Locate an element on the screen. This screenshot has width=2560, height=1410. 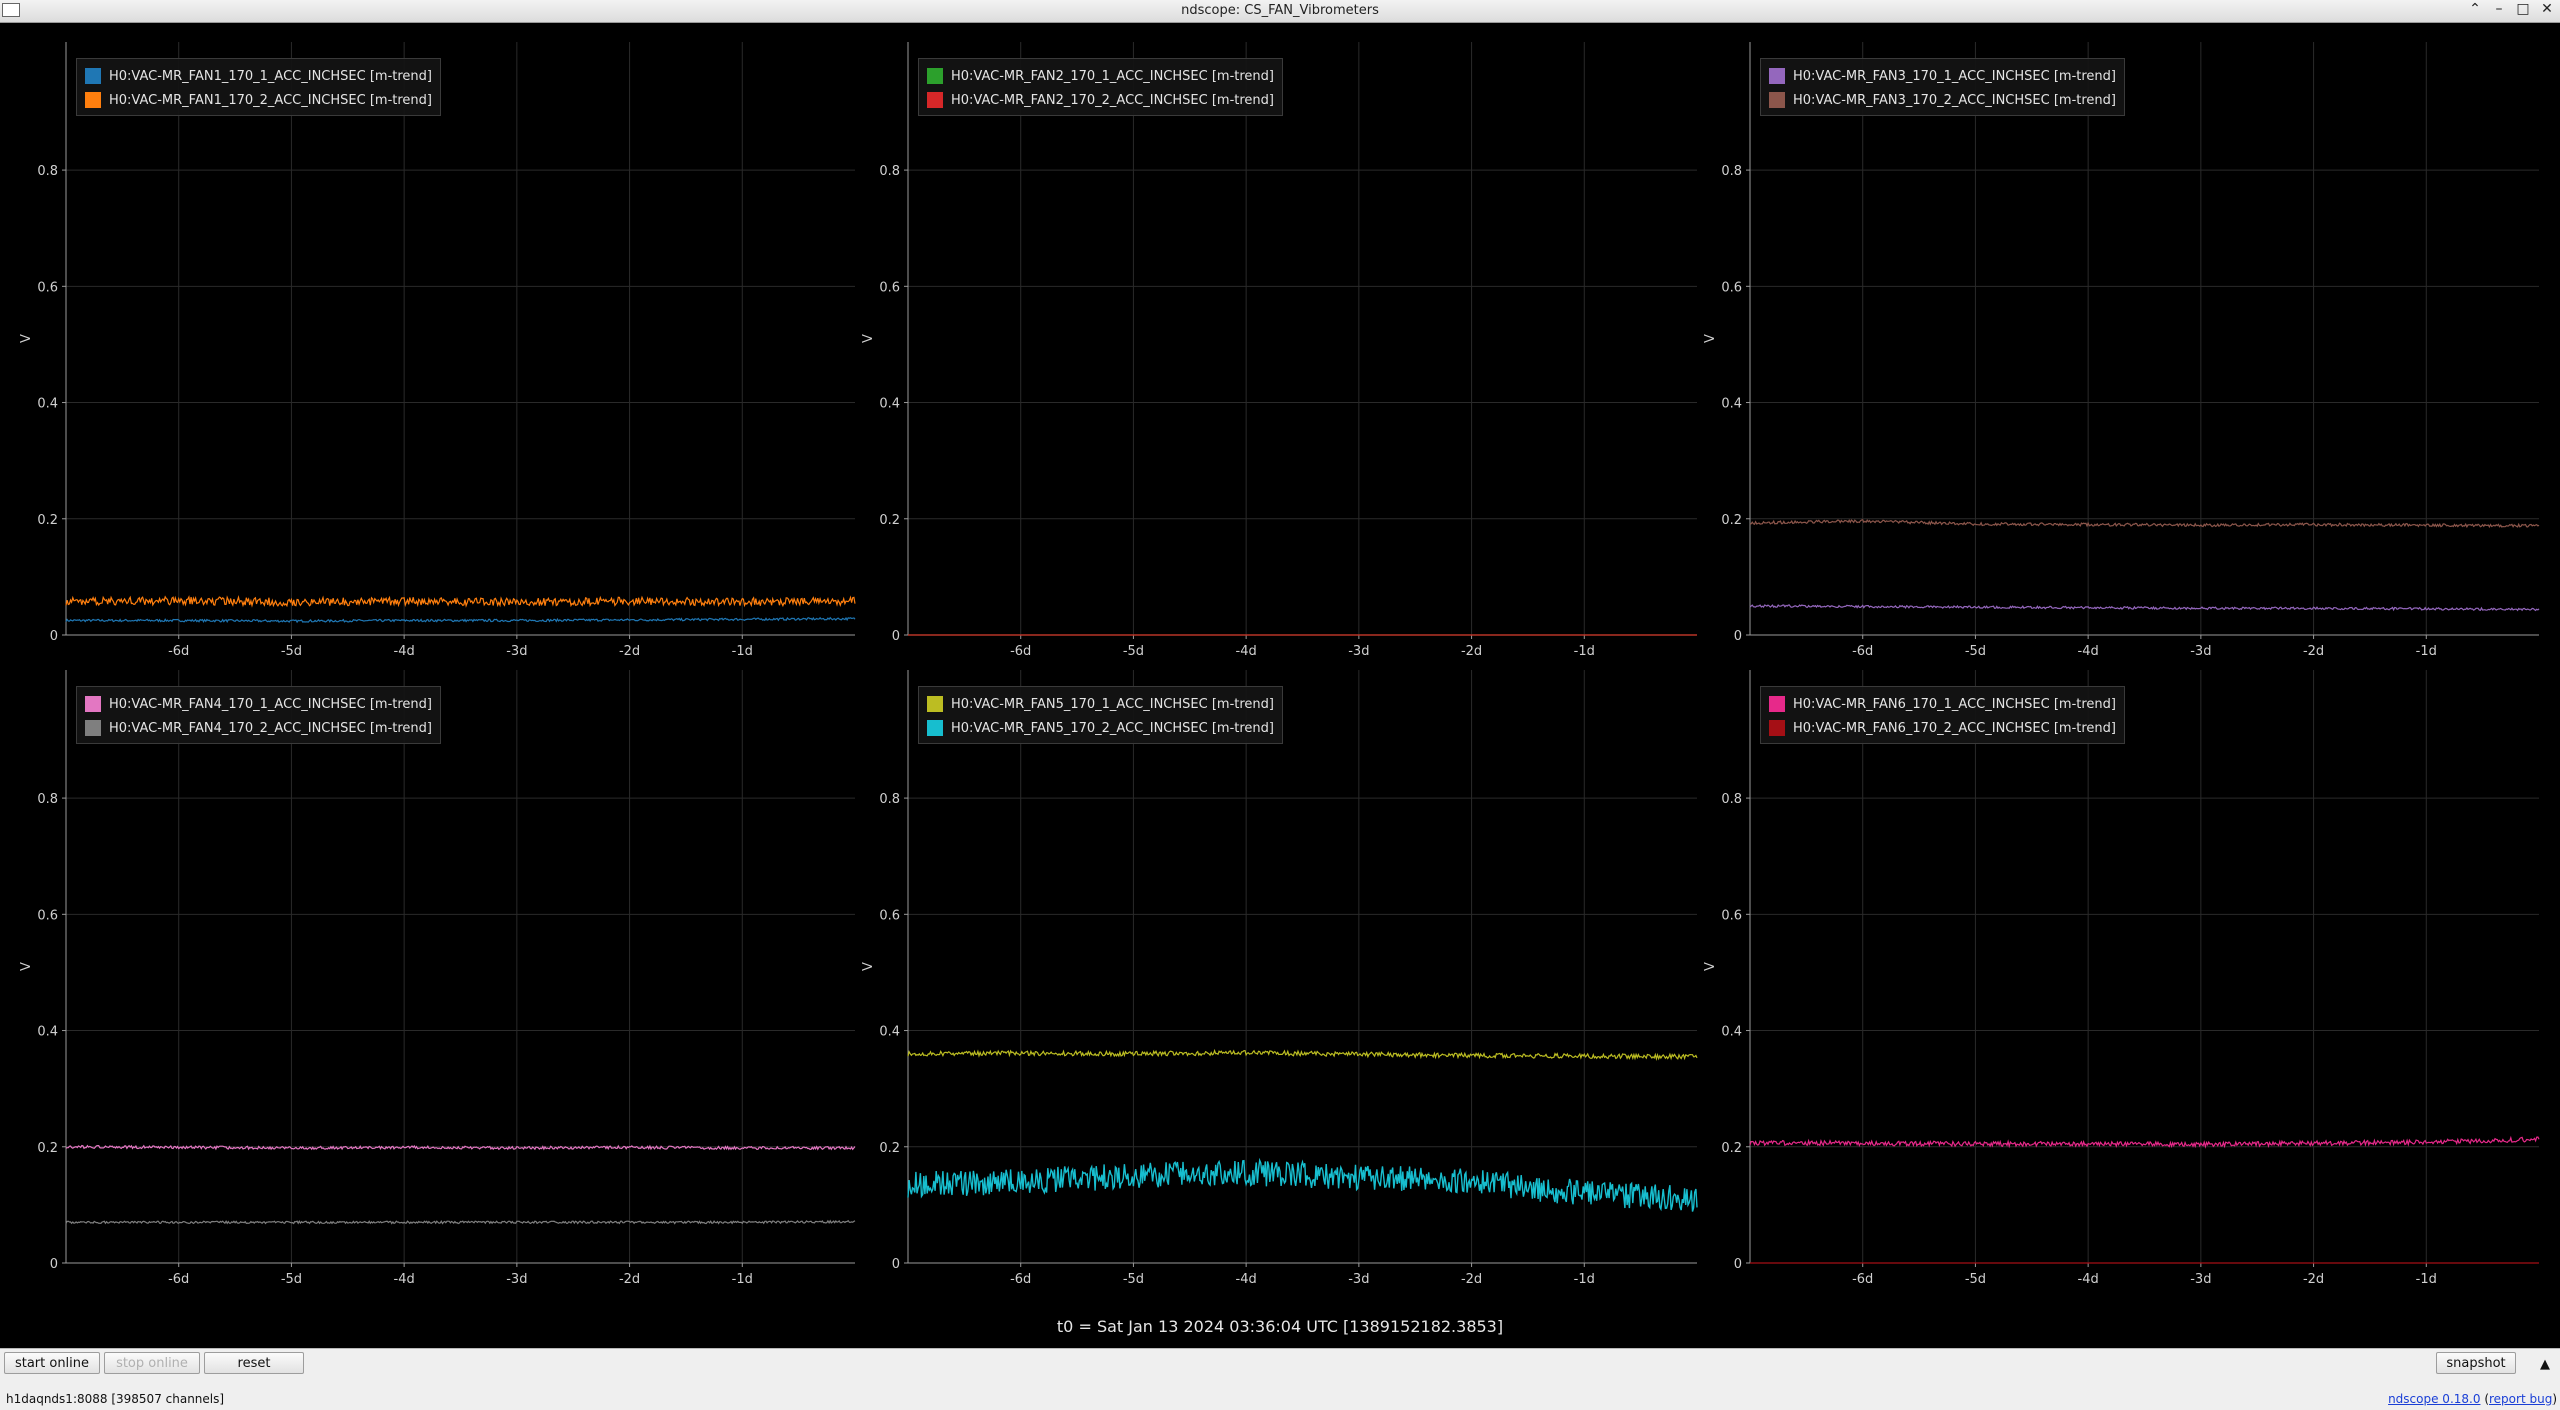
server-status: h1daqnds1:8088 [398507 channels] is located at coordinates (115, 1399).